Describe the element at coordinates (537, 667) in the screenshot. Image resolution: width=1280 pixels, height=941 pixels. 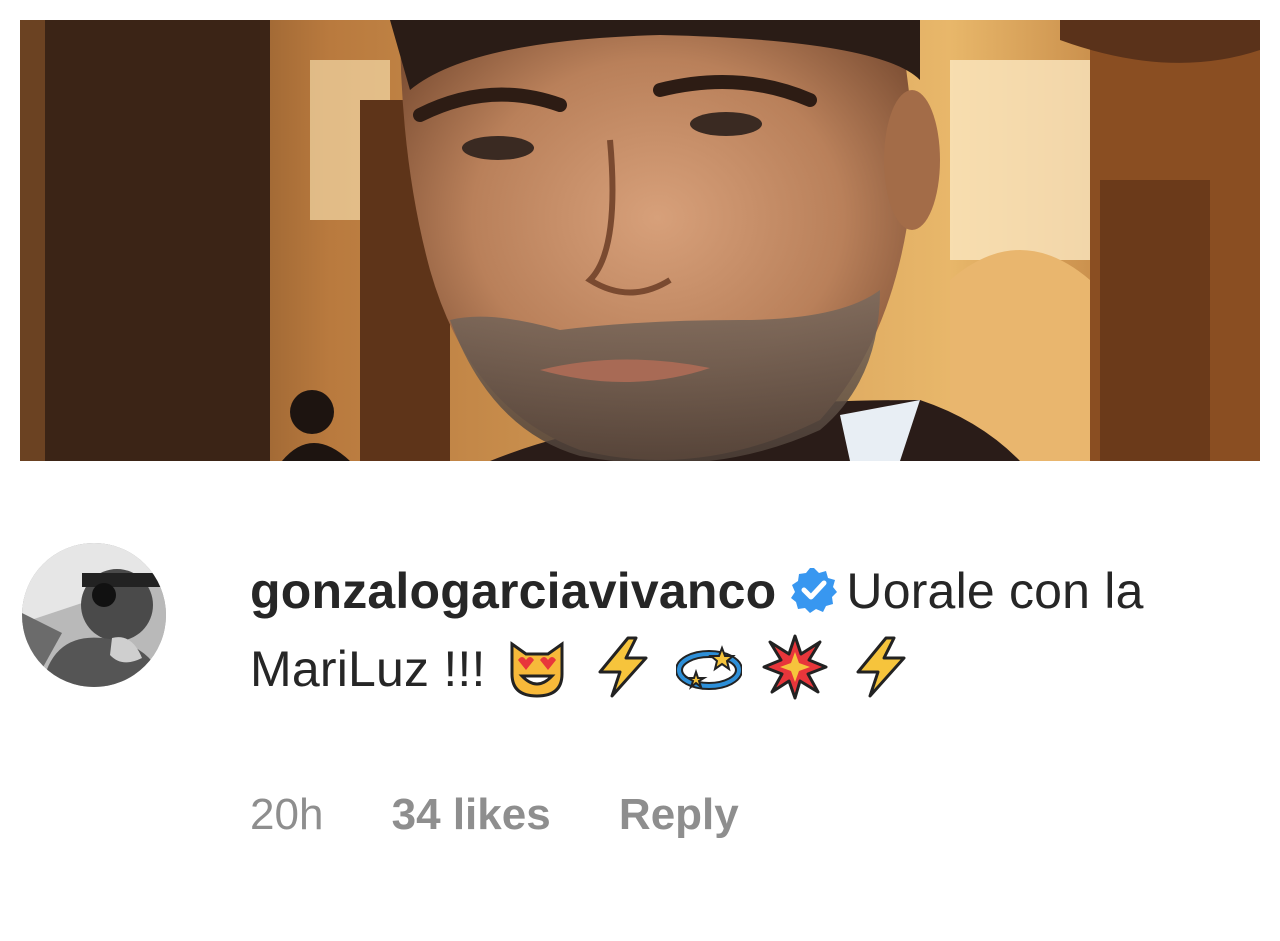
I see `heart-eyes-cat-icon` at that location.